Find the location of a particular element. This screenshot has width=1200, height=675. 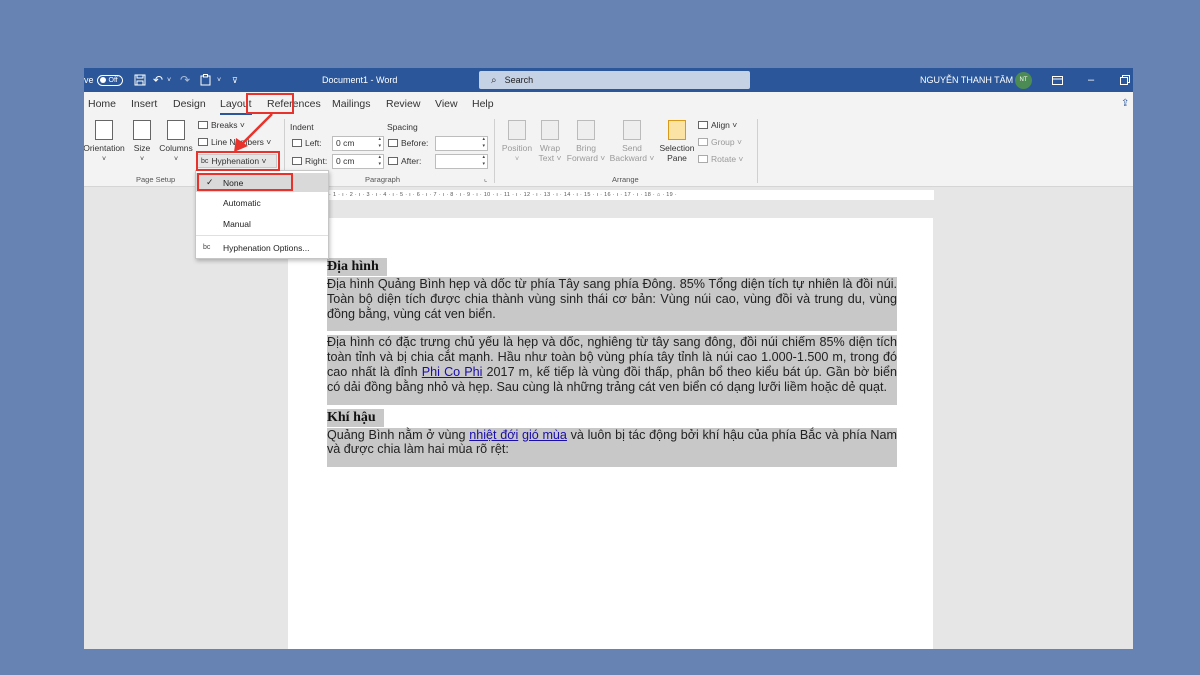

align-button: Align ˅ is located at coordinates (717, 125).